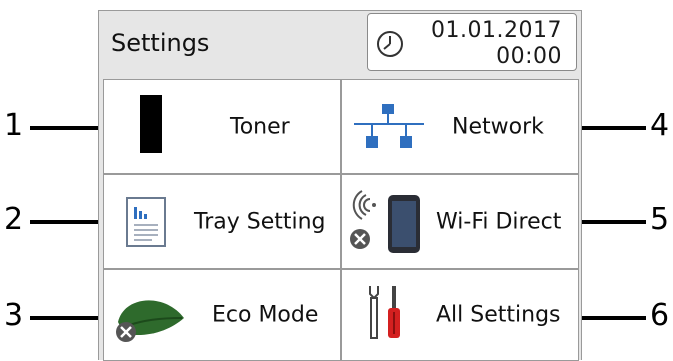  What do you see at coordinates (496, 30) in the screenshot?
I see `date-value: 01.01.2017` at bounding box center [496, 30].